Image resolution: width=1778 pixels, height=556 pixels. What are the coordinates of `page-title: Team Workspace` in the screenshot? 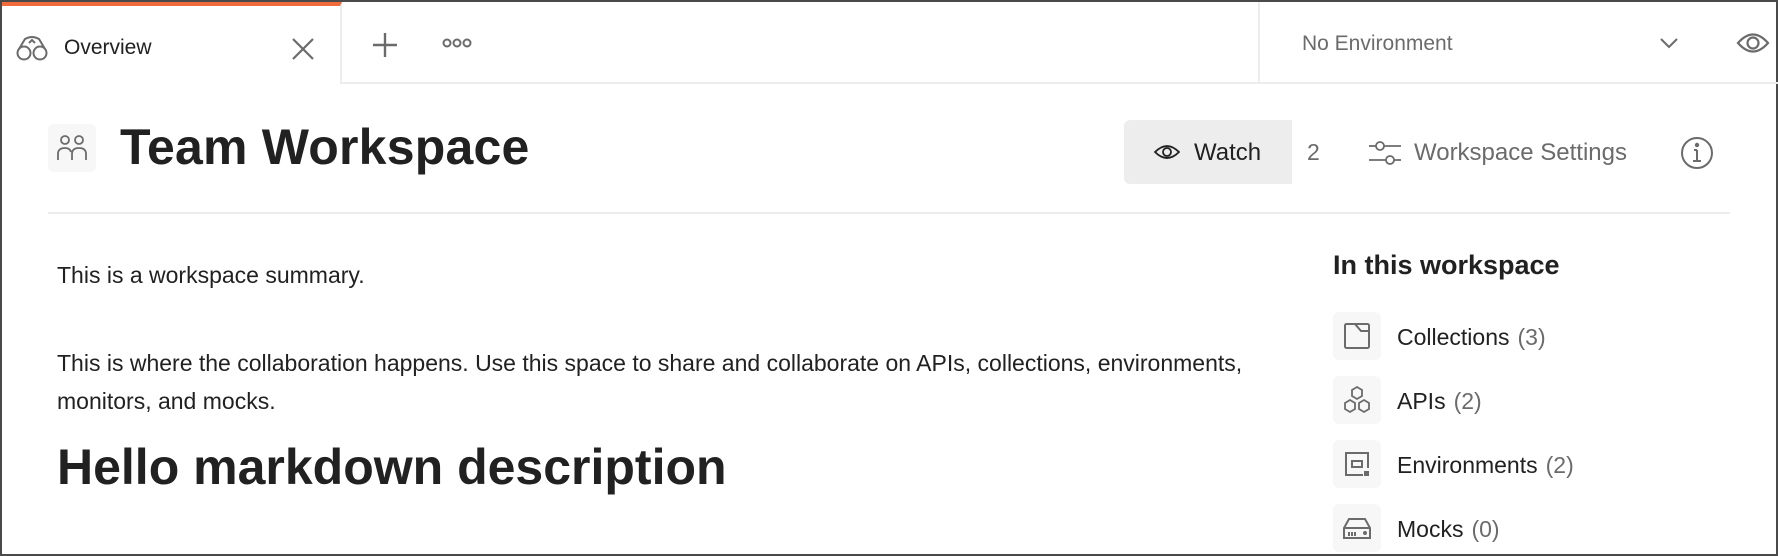 It's located at (325, 147).